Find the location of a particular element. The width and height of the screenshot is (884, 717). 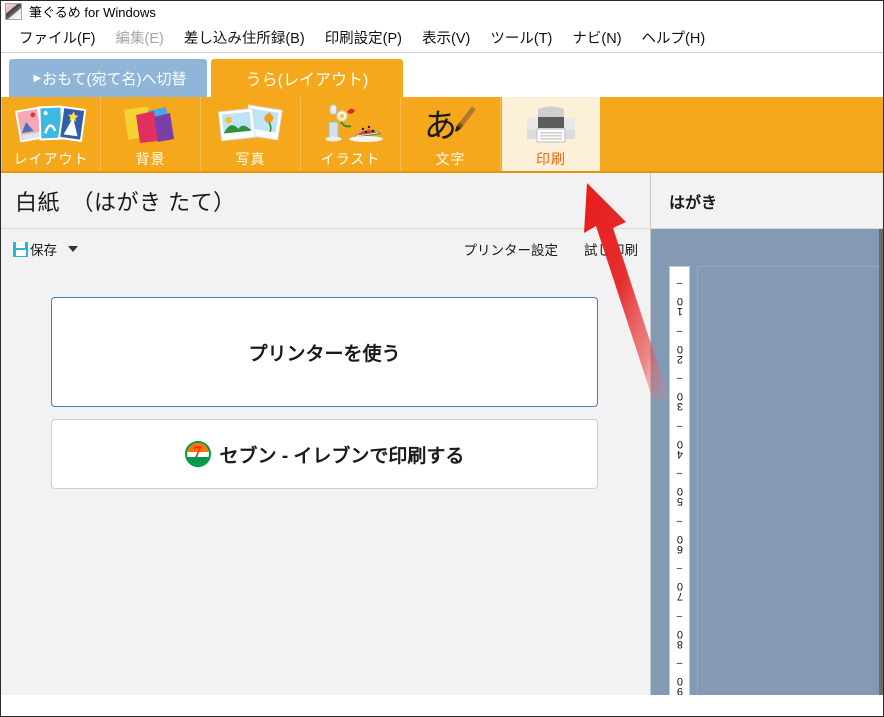

toolbar-label-layout: レイアウト is located at coordinates (51, 159).